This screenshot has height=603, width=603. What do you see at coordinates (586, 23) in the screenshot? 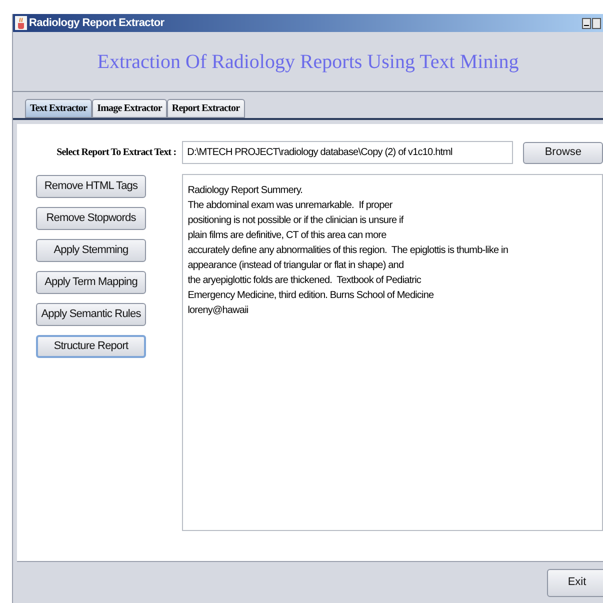
I see `minimize-button` at bounding box center [586, 23].